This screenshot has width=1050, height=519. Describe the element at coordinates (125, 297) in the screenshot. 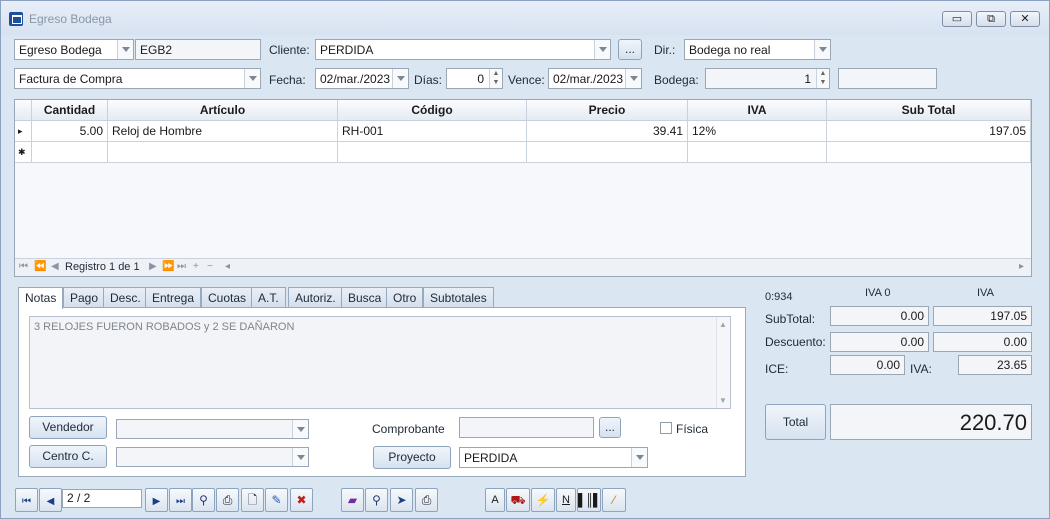

I see `tab-desc: Desc.` at that location.